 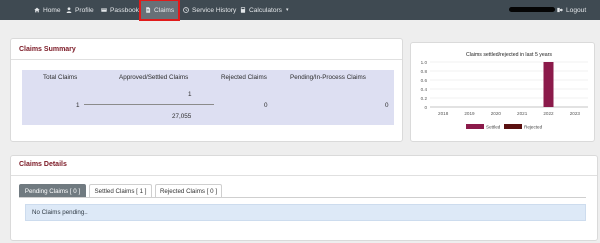 What do you see at coordinates (188, 191) in the screenshot?
I see `tab-rejected-claims: Rejected Claims [ 0 ]` at bounding box center [188, 191].